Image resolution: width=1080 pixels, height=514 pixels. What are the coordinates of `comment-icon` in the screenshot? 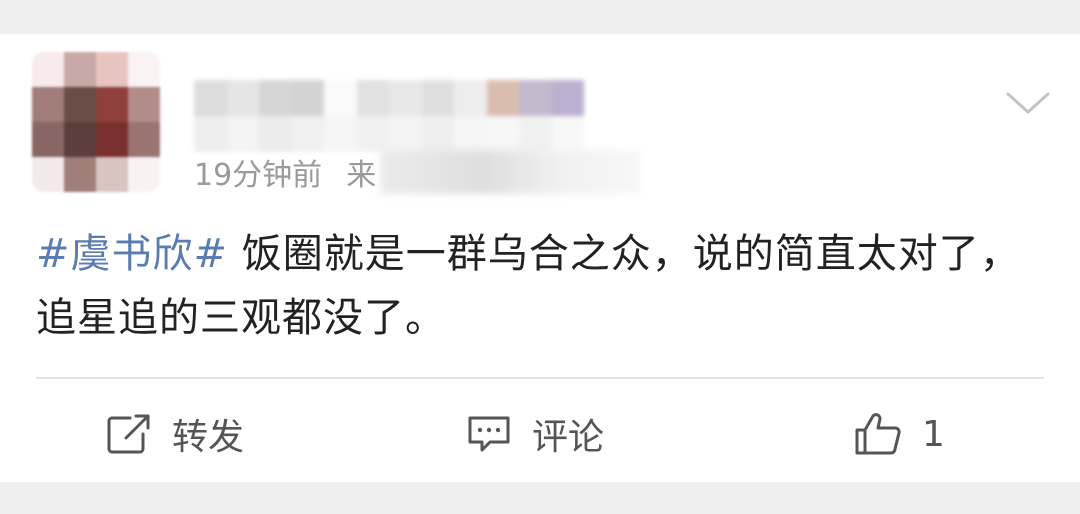 It's located at (489, 434).